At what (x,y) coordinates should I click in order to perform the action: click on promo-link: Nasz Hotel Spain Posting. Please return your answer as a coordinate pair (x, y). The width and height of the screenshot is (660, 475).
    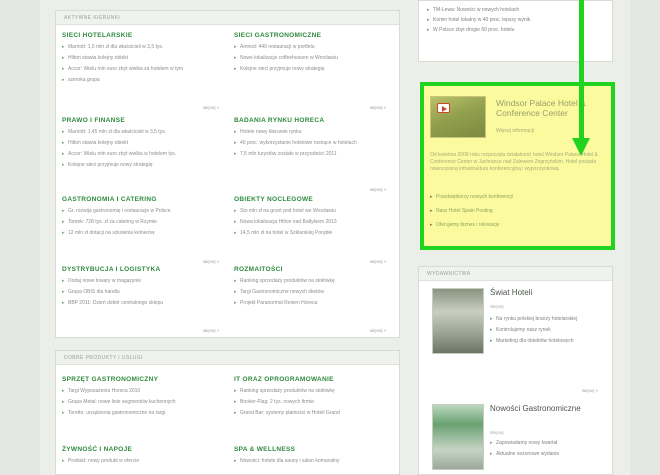
    Looking at the image, I should click on (519, 211).